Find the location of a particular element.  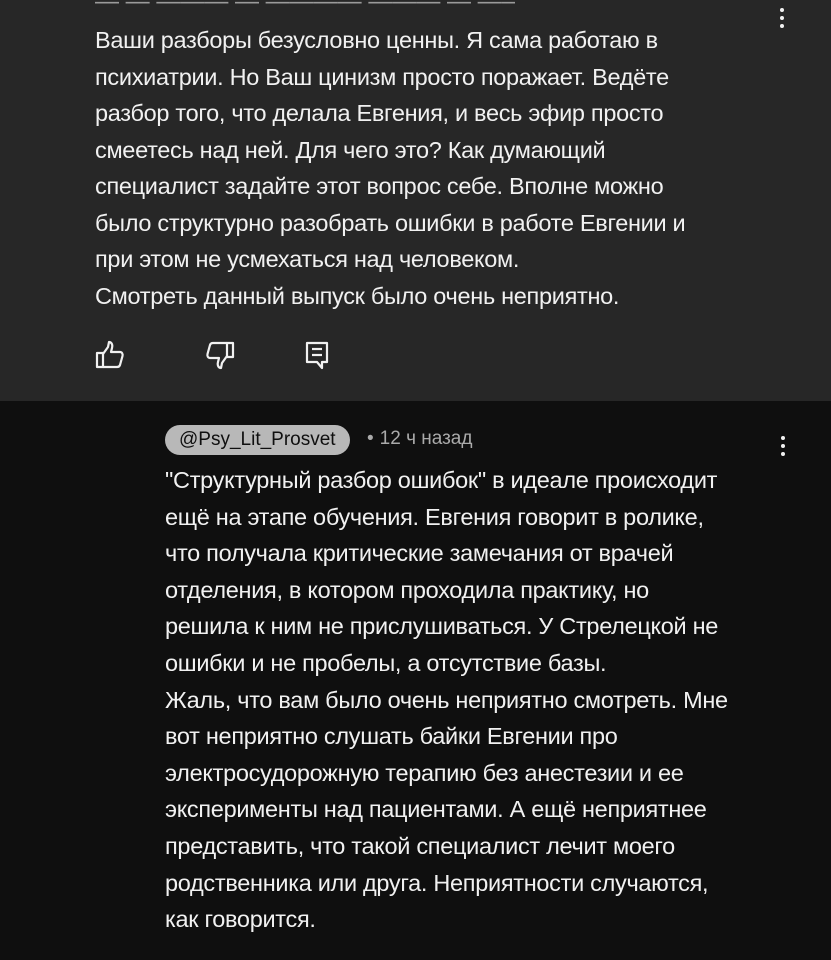

comment-meta: • 12 ч назад is located at coordinates (419, 439).